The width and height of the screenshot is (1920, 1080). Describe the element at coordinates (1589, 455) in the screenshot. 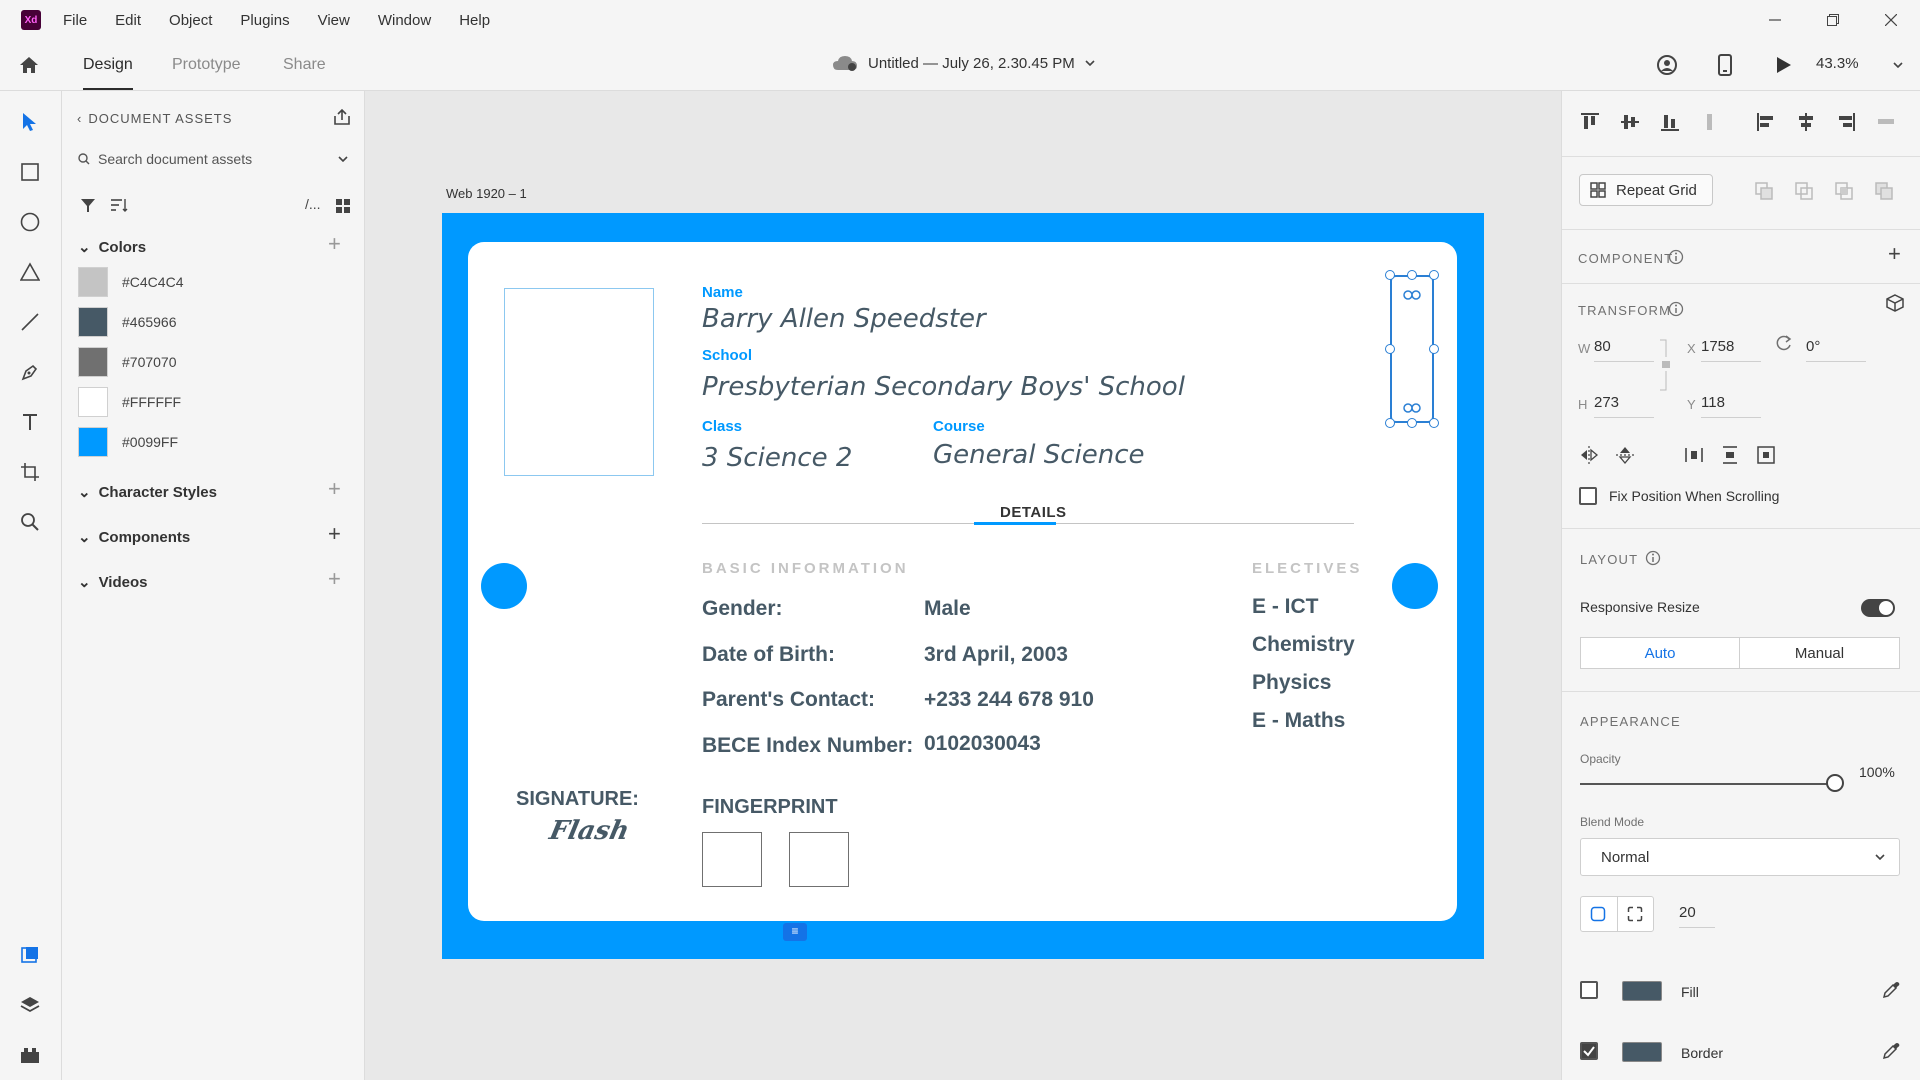

I see `flip-horizontal-icon` at that location.